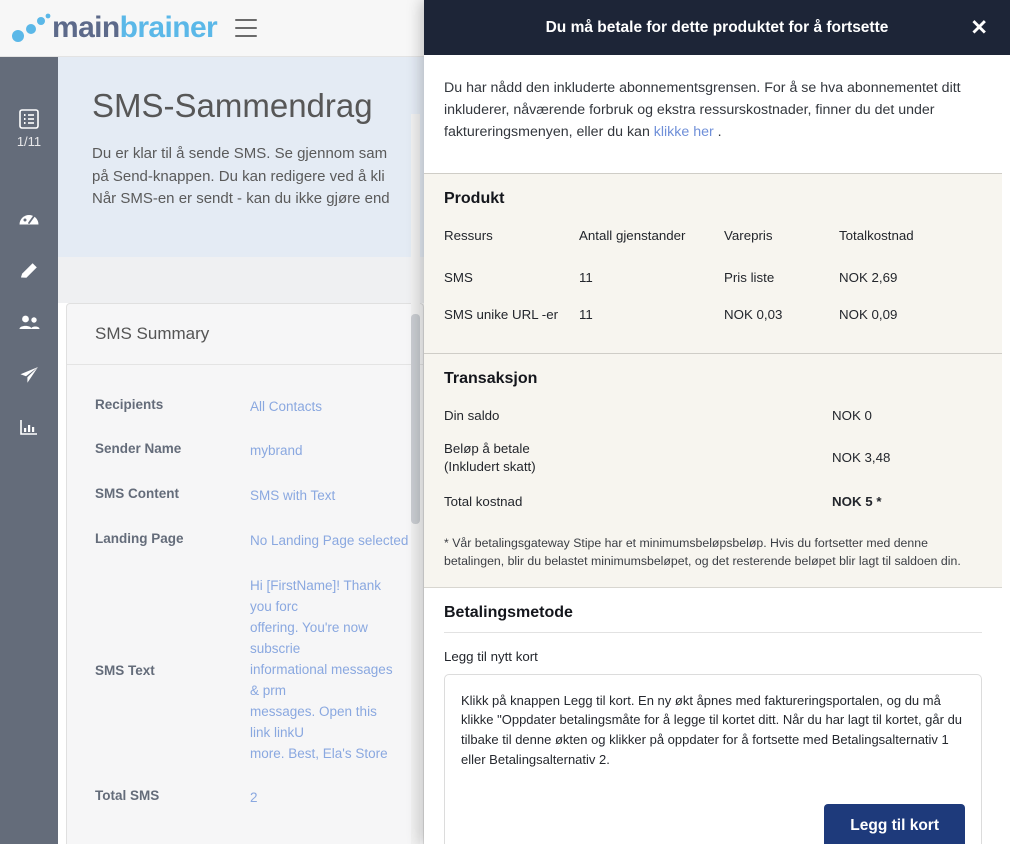 The height and width of the screenshot is (844, 1010). I want to click on dashboard-gauge-icon, so click(29, 220).